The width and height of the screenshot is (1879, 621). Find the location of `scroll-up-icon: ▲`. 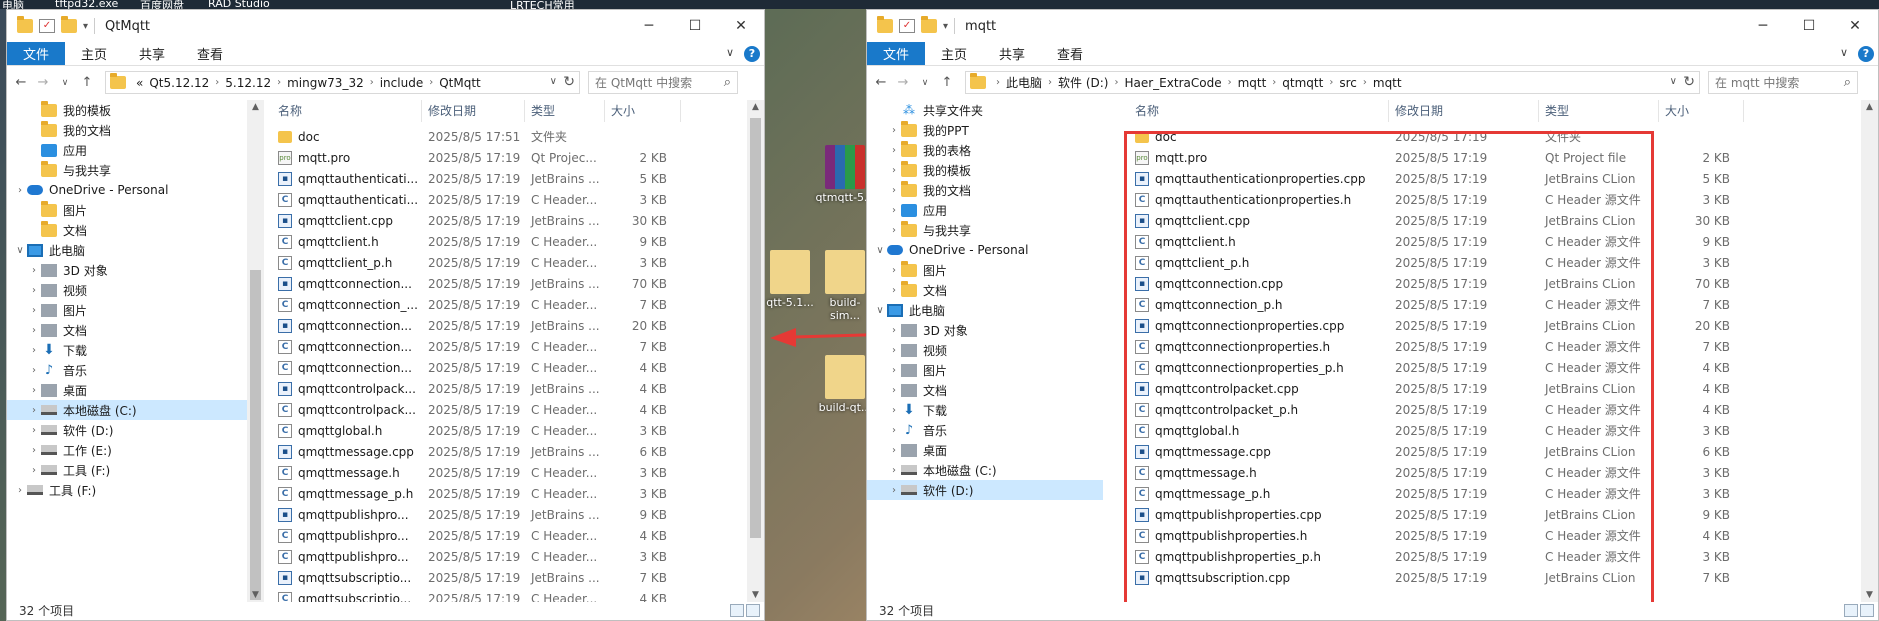

scroll-up-icon: ▲ is located at coordinates (255, 107).